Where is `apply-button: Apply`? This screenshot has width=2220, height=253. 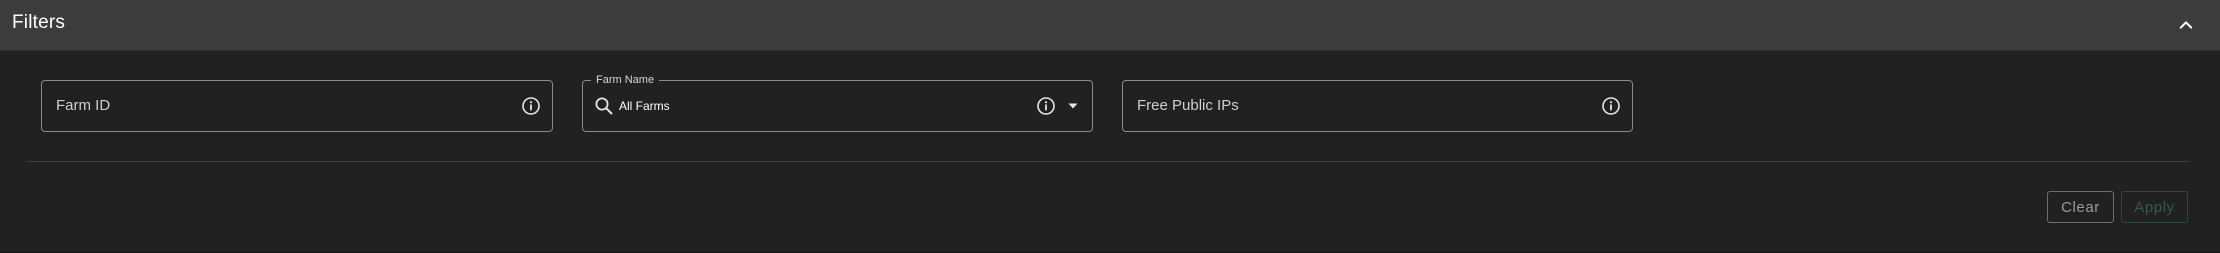 apply-button: Apply is located at coordinates (2154, 207).